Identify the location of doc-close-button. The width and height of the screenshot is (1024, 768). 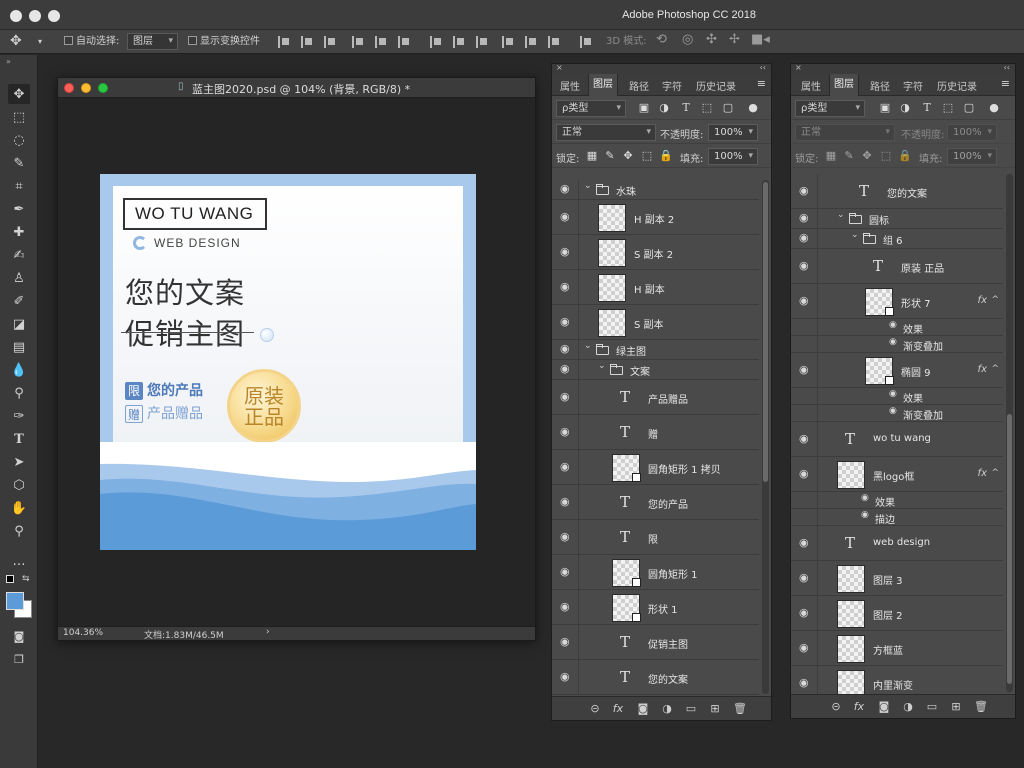
(69, 88).